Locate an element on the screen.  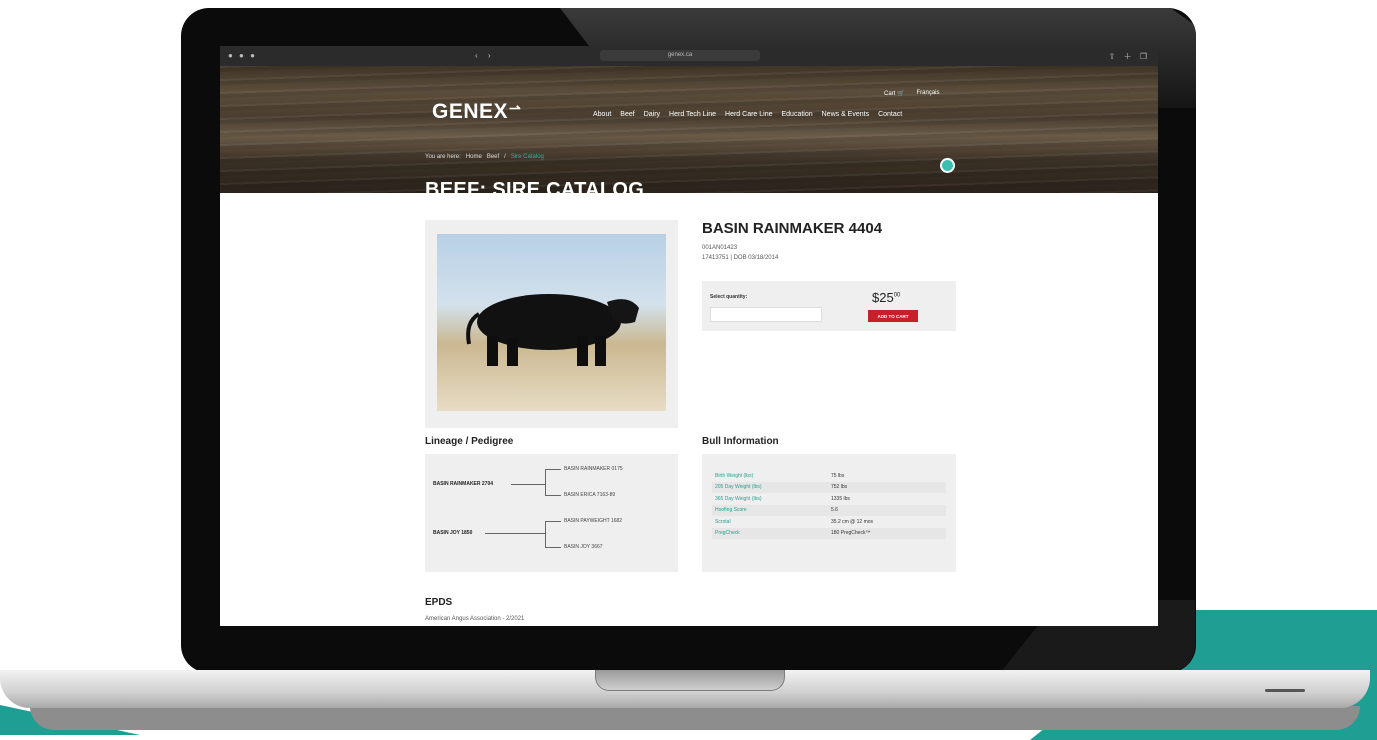
info-label: 205 Day Weight (lbs) is located at coordinates (738, 487).